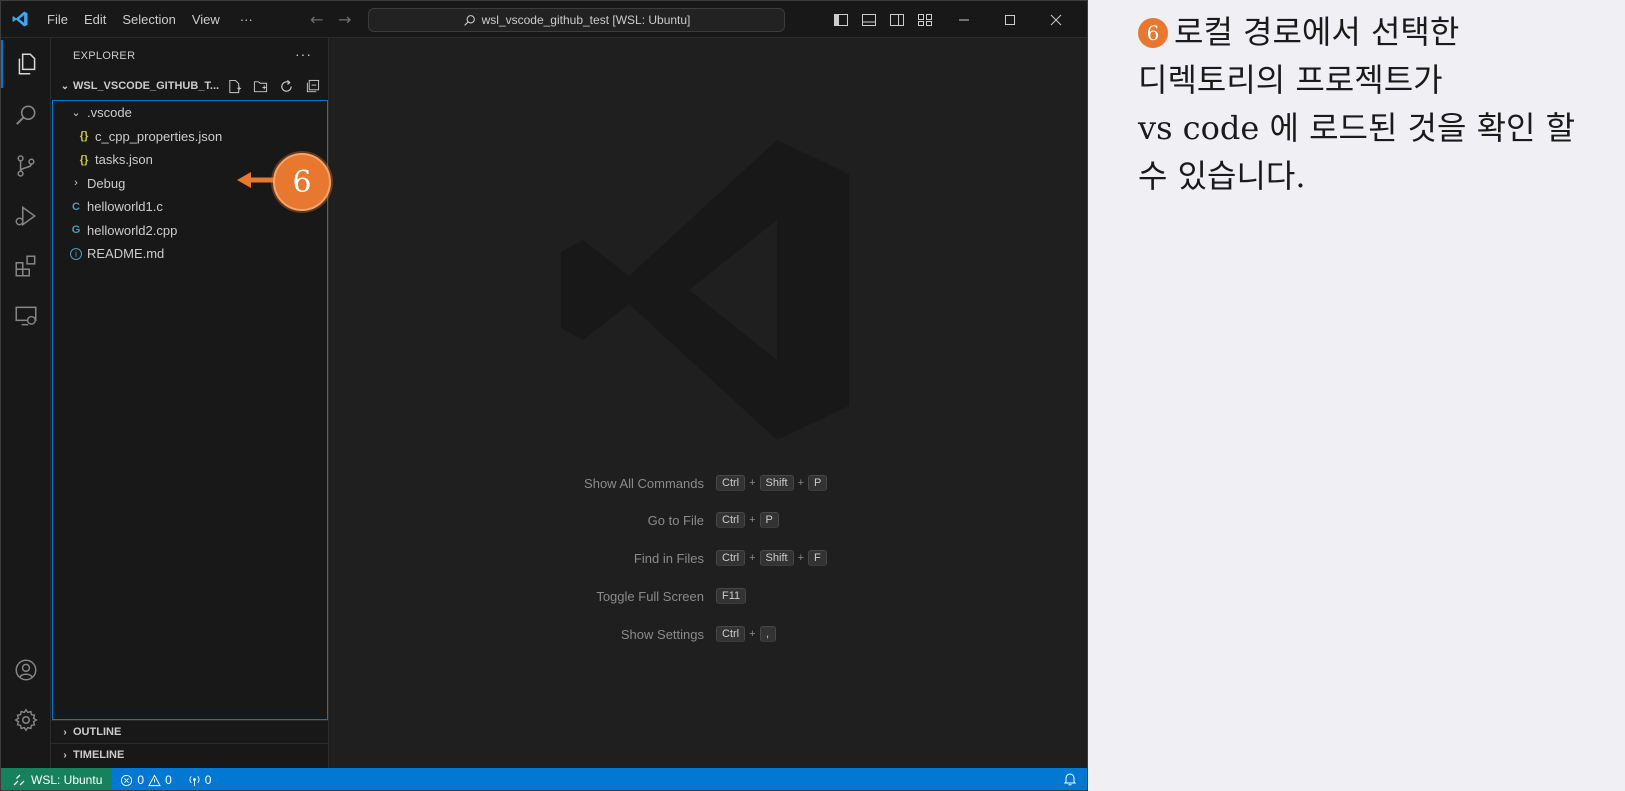 The height and width of the screenshot is (791, 1625). I want to click on tree-item-c-cpp-properties: {} c_cpp_properties.json, so click(190, 137).